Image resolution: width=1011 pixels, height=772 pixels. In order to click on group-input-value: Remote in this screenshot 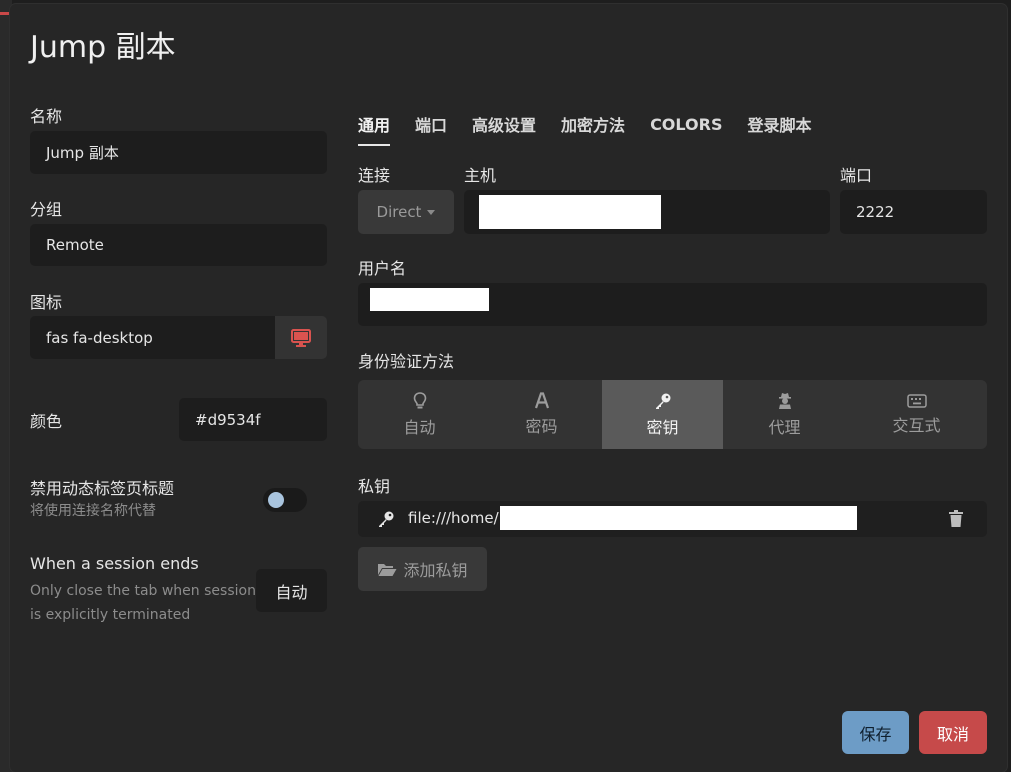, I will do `click(75, 245)`.